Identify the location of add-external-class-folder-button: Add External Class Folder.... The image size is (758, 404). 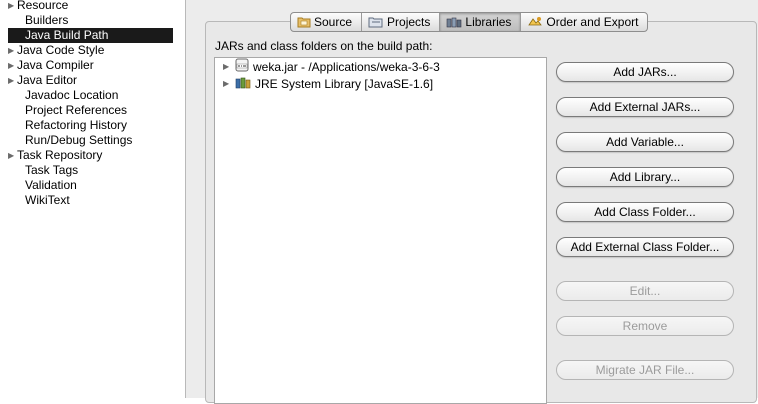
(645, 247).